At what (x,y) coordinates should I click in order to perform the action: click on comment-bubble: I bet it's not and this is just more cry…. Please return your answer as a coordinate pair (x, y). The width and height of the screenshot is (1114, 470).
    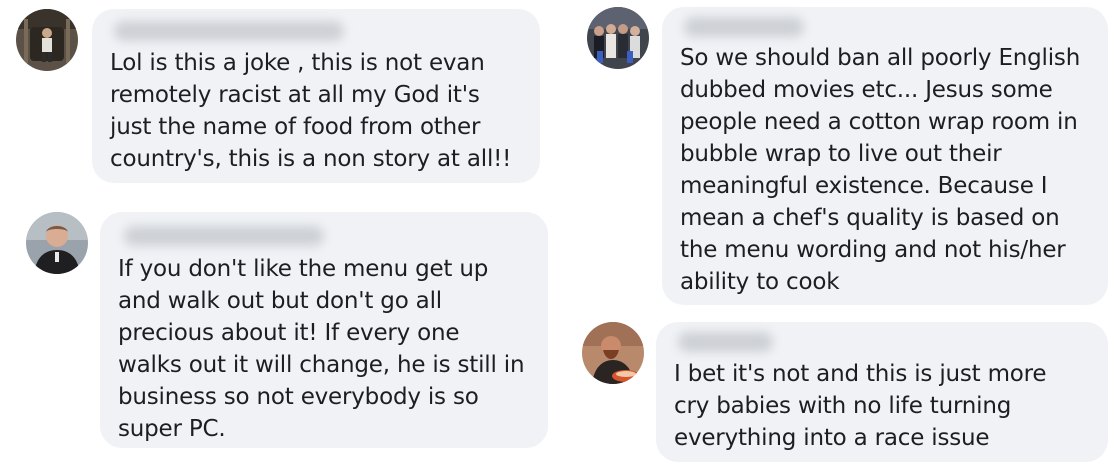
    Looking at the image, I should click on (882, 392).